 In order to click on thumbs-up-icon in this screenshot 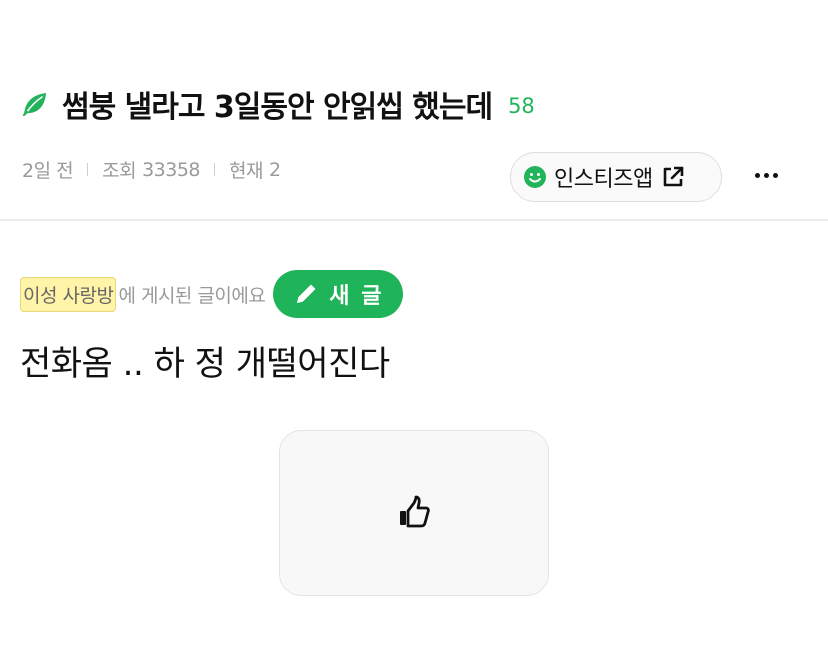, I will do `click(414, 513)`.